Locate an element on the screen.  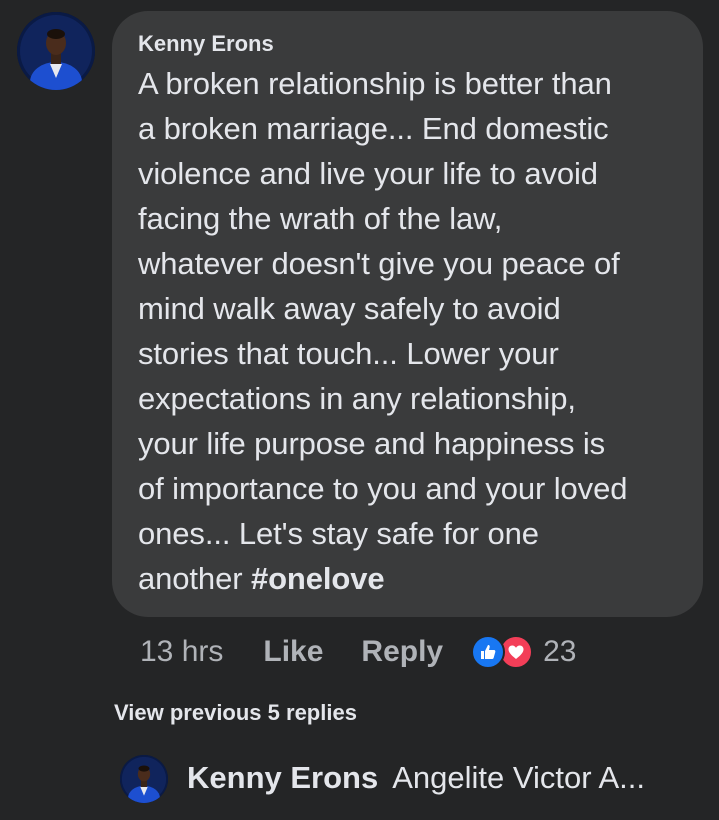
comment-text-line: A broken relationship is better than is located at coordinates (375, 83).